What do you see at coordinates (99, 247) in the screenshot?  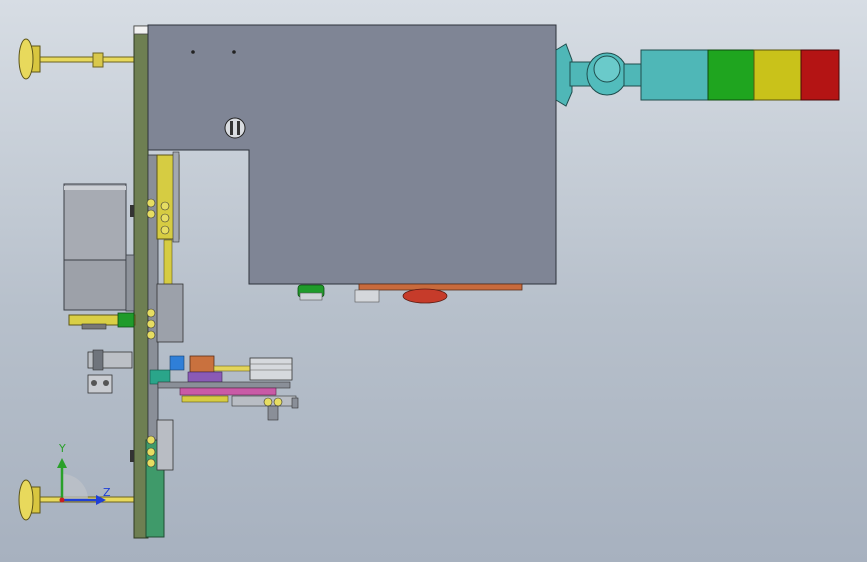 I see `motor` at bounding box center [99, 247].